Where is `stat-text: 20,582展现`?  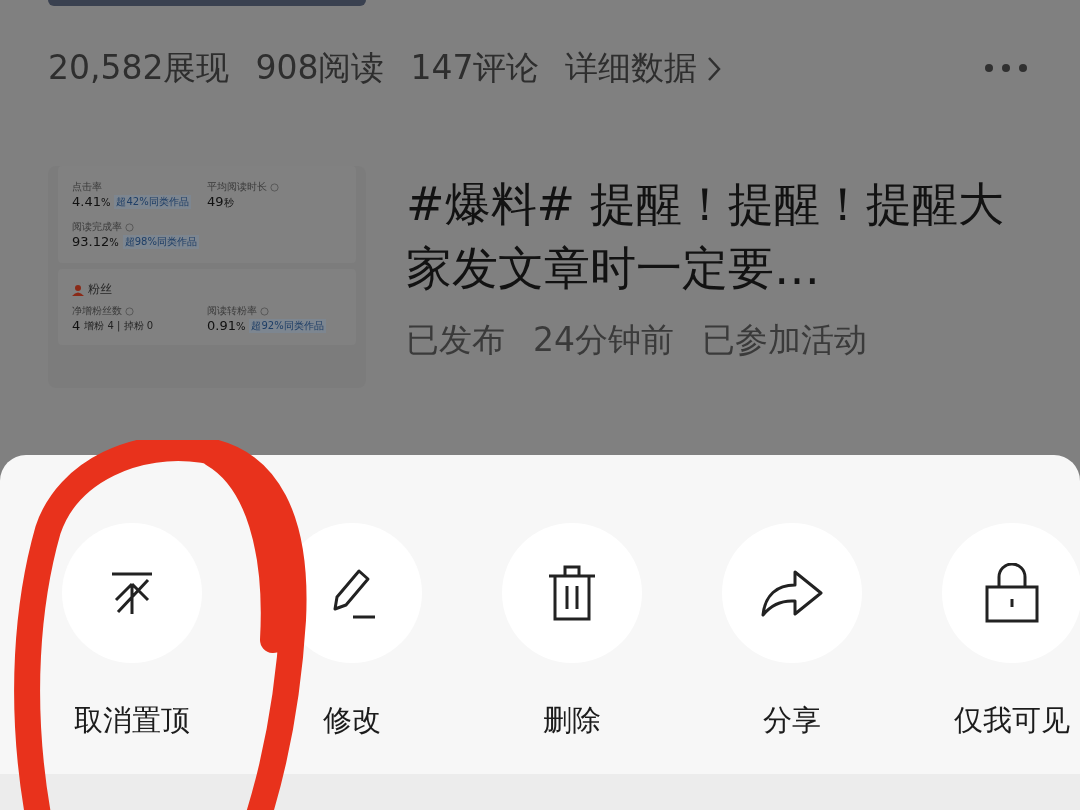
stat-text: 20,582展现 is located at coordinates (139, 67).